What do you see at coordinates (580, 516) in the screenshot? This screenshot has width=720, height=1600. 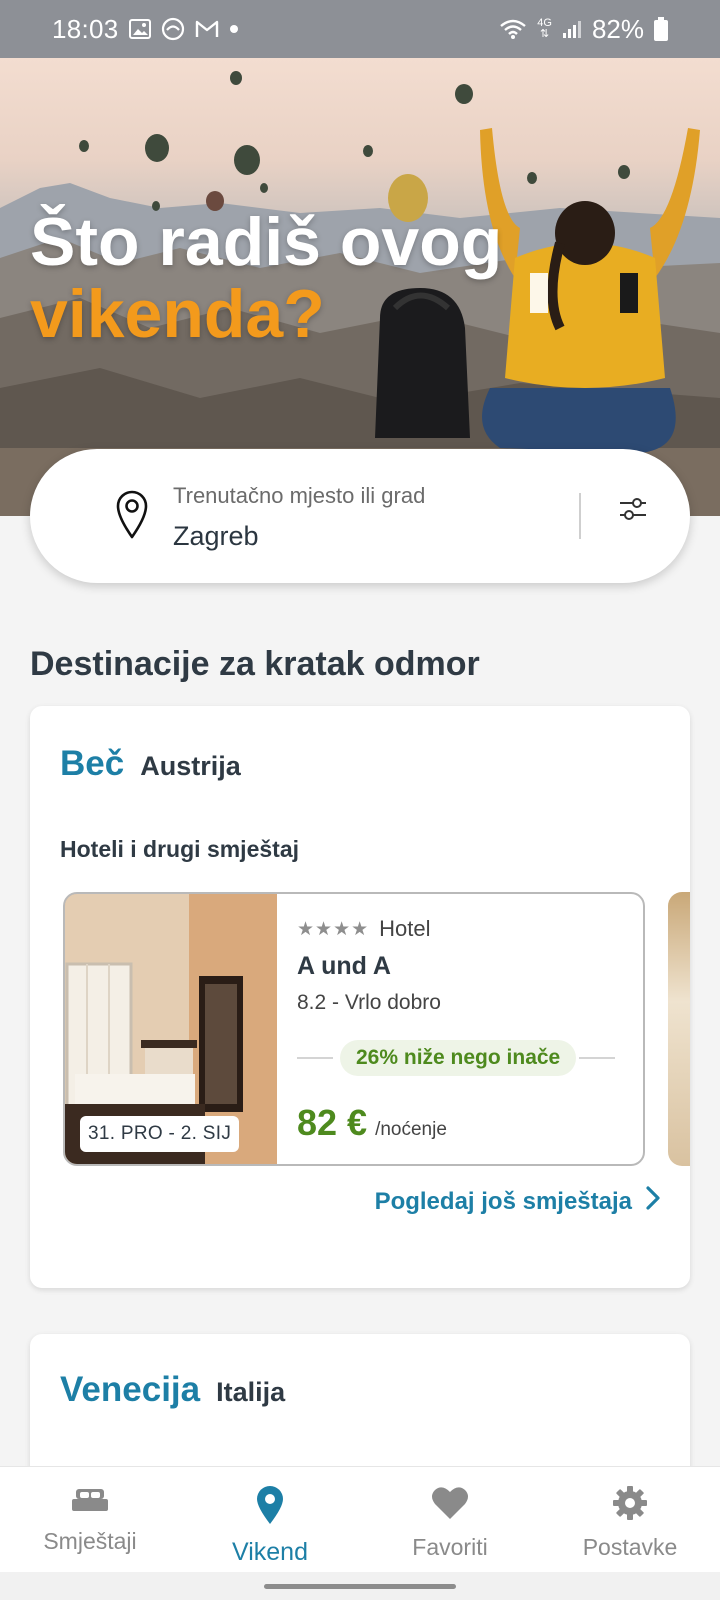 I see `search-divider` at bounding box center [580, 516].